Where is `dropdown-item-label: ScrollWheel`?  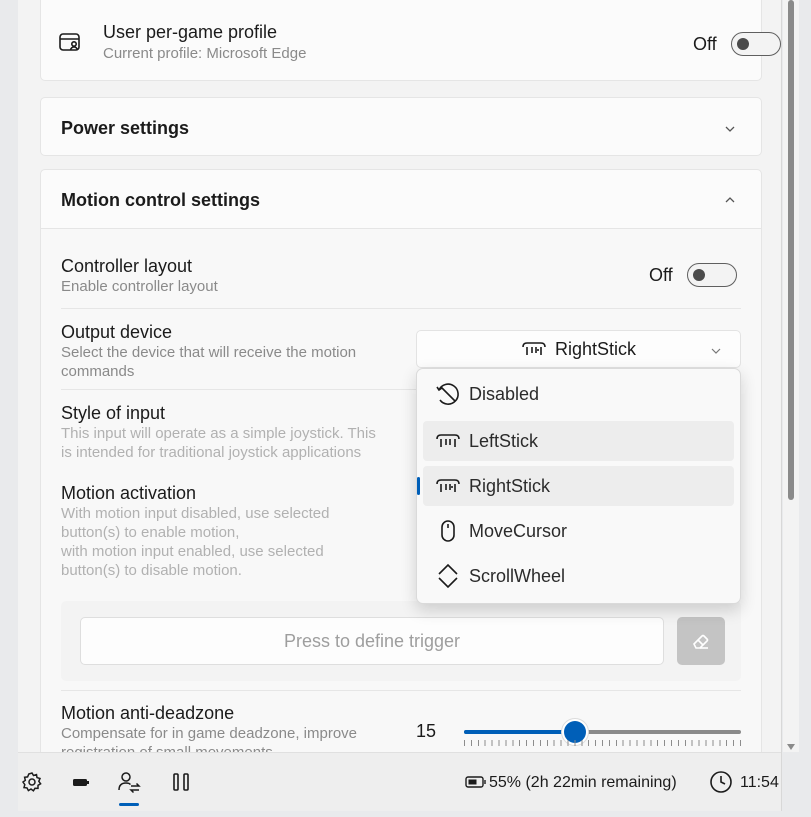 dropdown-item-label: ScrollWheel is located at coordinates (517, 575).